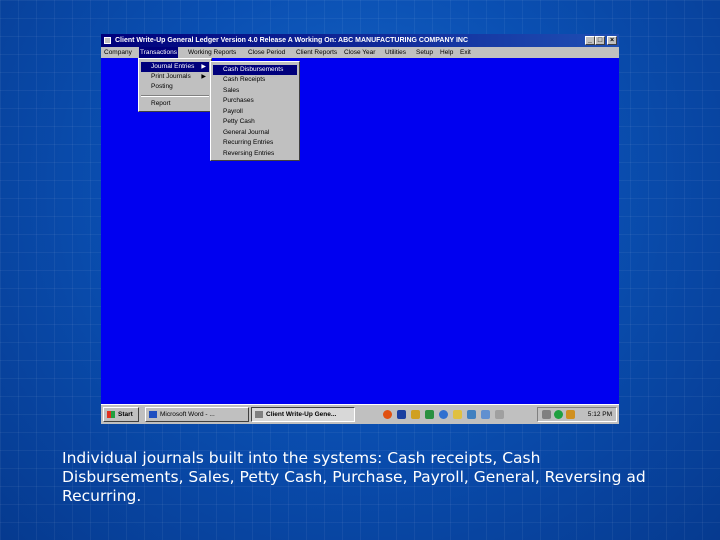 Image resolution: width=720 pixels, height=540 pixels. What do you see at coordinates (111, 414) in the screenshot?
I see `windows-logo-icon` at bounding box center [111, 414].